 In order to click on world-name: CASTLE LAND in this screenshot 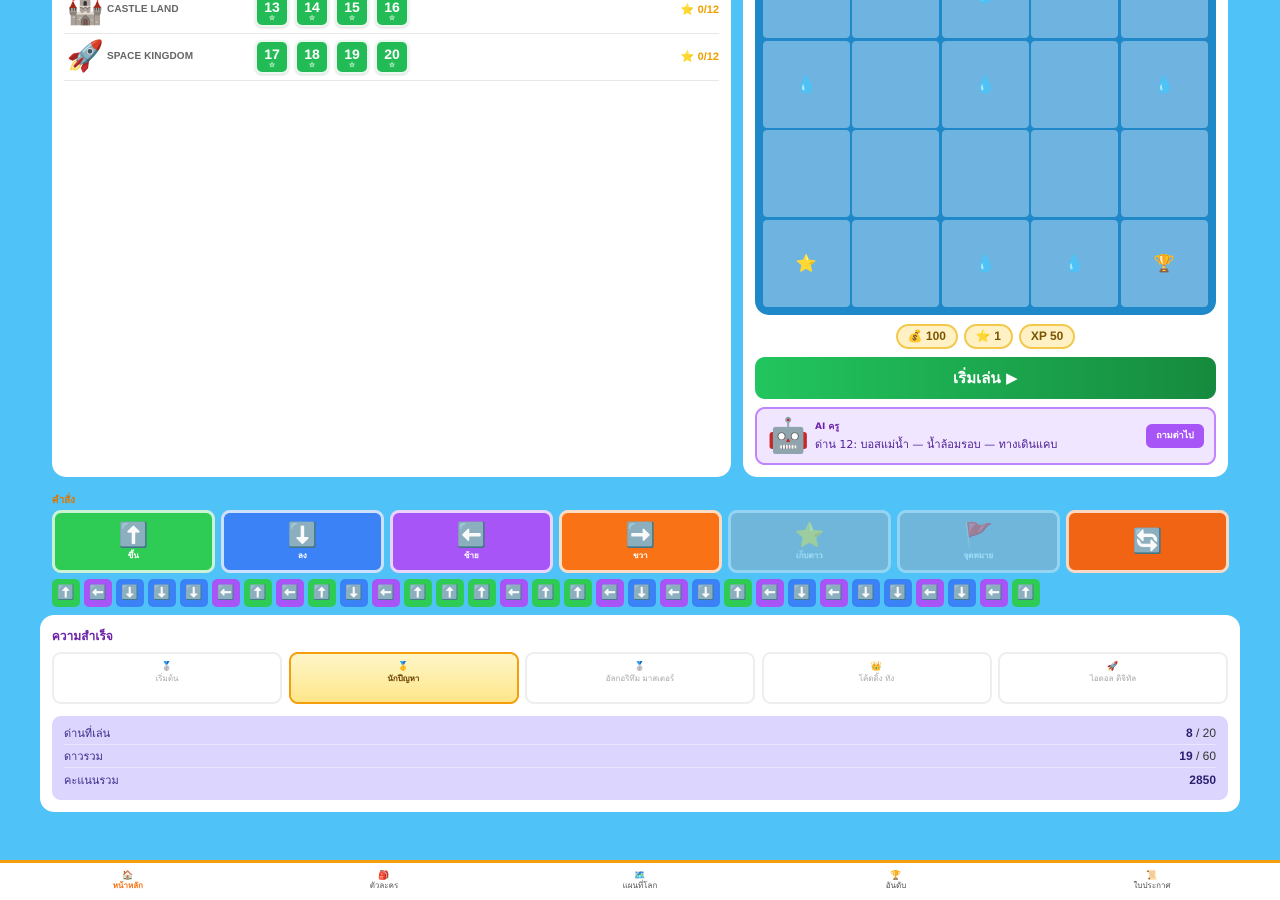, I will do `click(143, 9)`.